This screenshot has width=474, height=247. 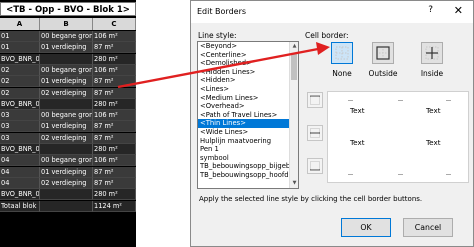 What do you see at coordinates (223, 65) in the screenshot?
I see `annotation-arrow` at bounding box center [223, 65].